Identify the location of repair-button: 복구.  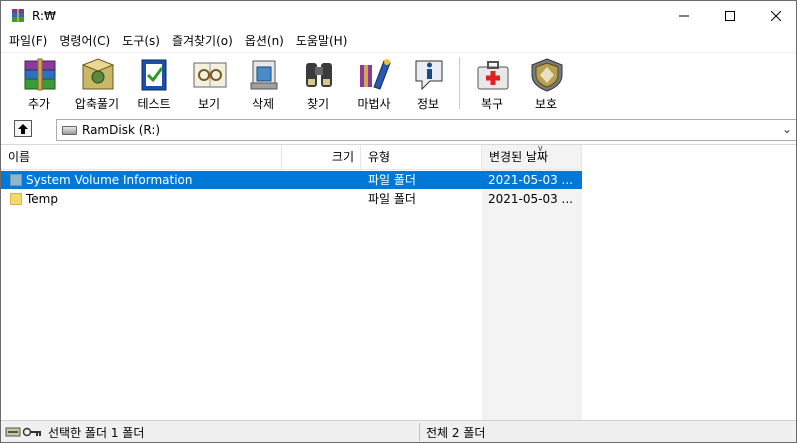
(492, 84).